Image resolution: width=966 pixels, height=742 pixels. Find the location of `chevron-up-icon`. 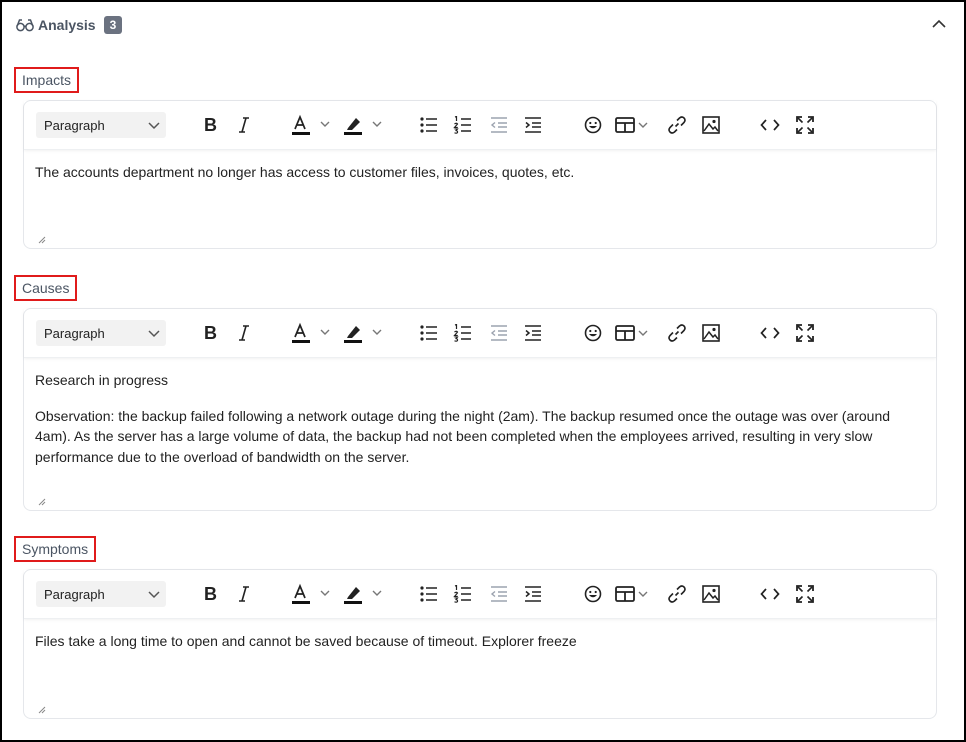

chevron-up-icon is located at coordinates (939, 24).